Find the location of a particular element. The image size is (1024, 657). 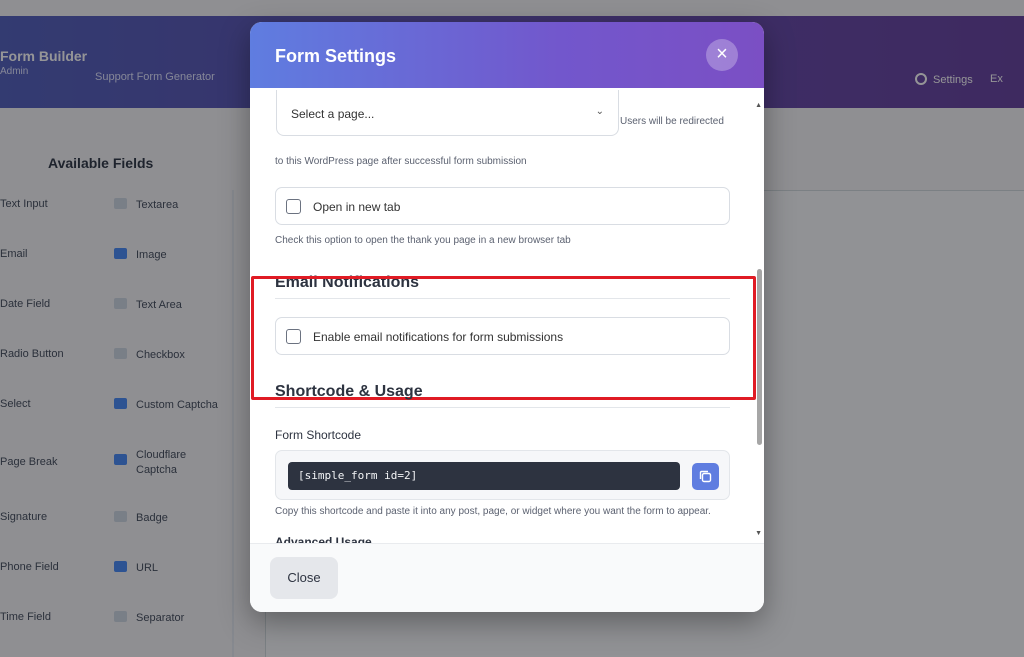

scroll-down-arrow: ▼ is located at coordinates (758, 533).